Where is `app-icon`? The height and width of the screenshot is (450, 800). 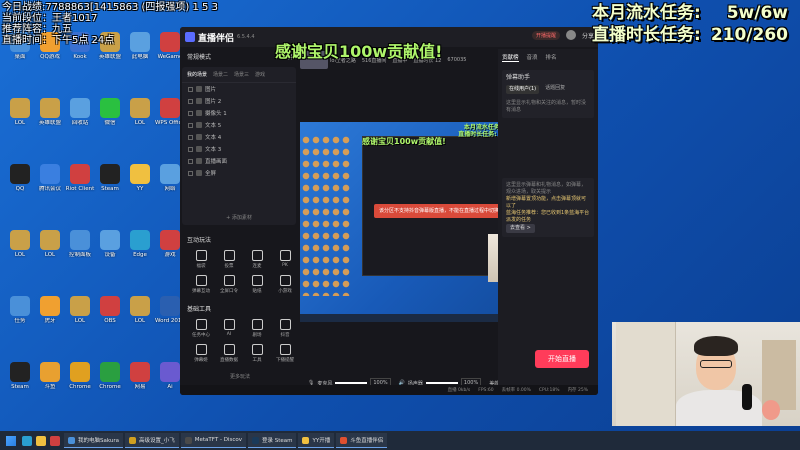
app-icon is located at coordinates (55, 440).